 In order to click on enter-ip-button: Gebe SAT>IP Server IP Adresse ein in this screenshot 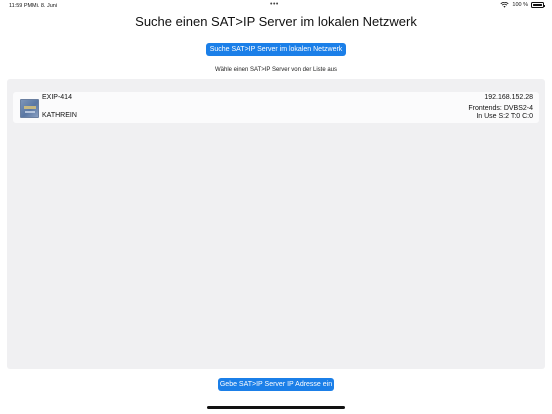, I will do `click(276, 384)`.